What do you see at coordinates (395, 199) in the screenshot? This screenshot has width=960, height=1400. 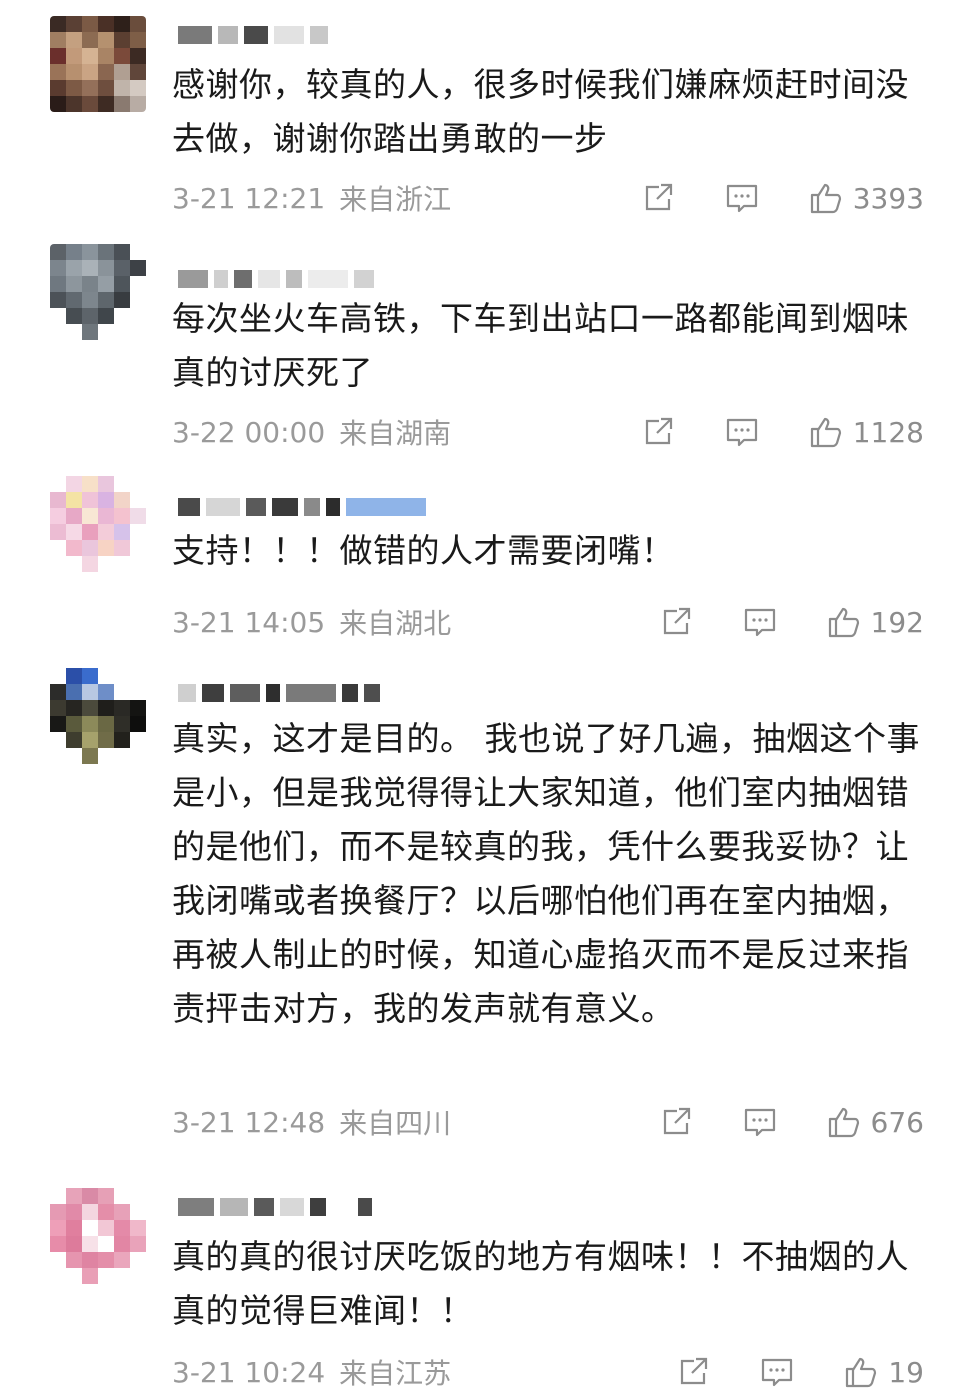 I see `location: 来自浙江` at bounding box center [395, 199].